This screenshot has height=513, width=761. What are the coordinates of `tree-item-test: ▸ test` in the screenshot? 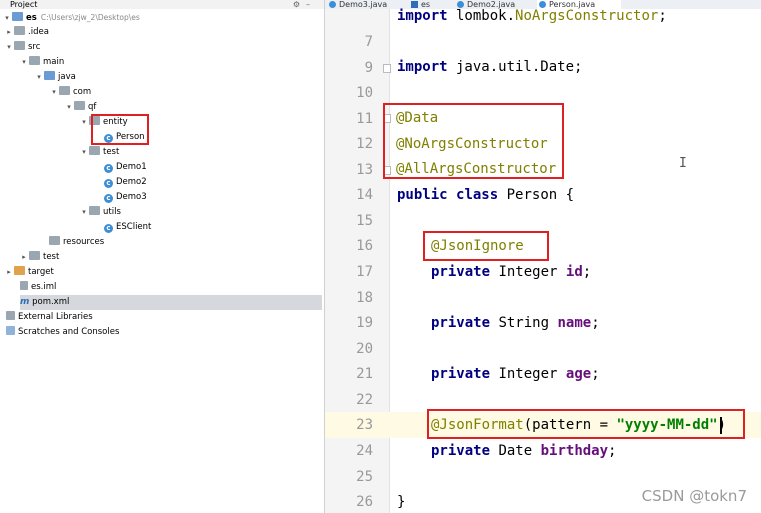 It's located at (39, 257).